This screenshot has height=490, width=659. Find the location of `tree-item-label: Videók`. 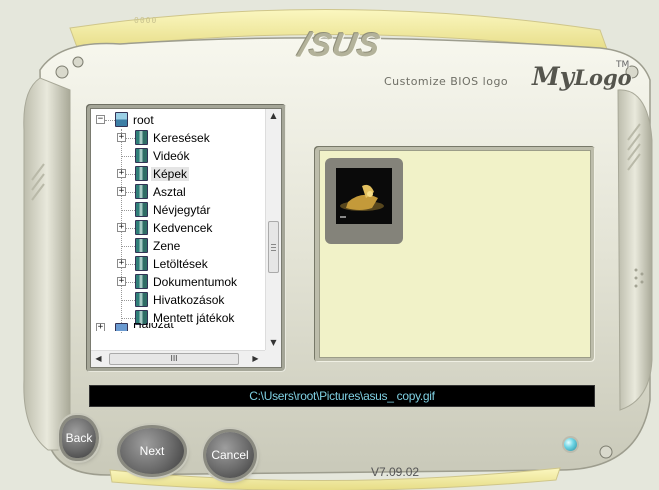

tree-item-label: Videók is located at coordinates (171, 156).